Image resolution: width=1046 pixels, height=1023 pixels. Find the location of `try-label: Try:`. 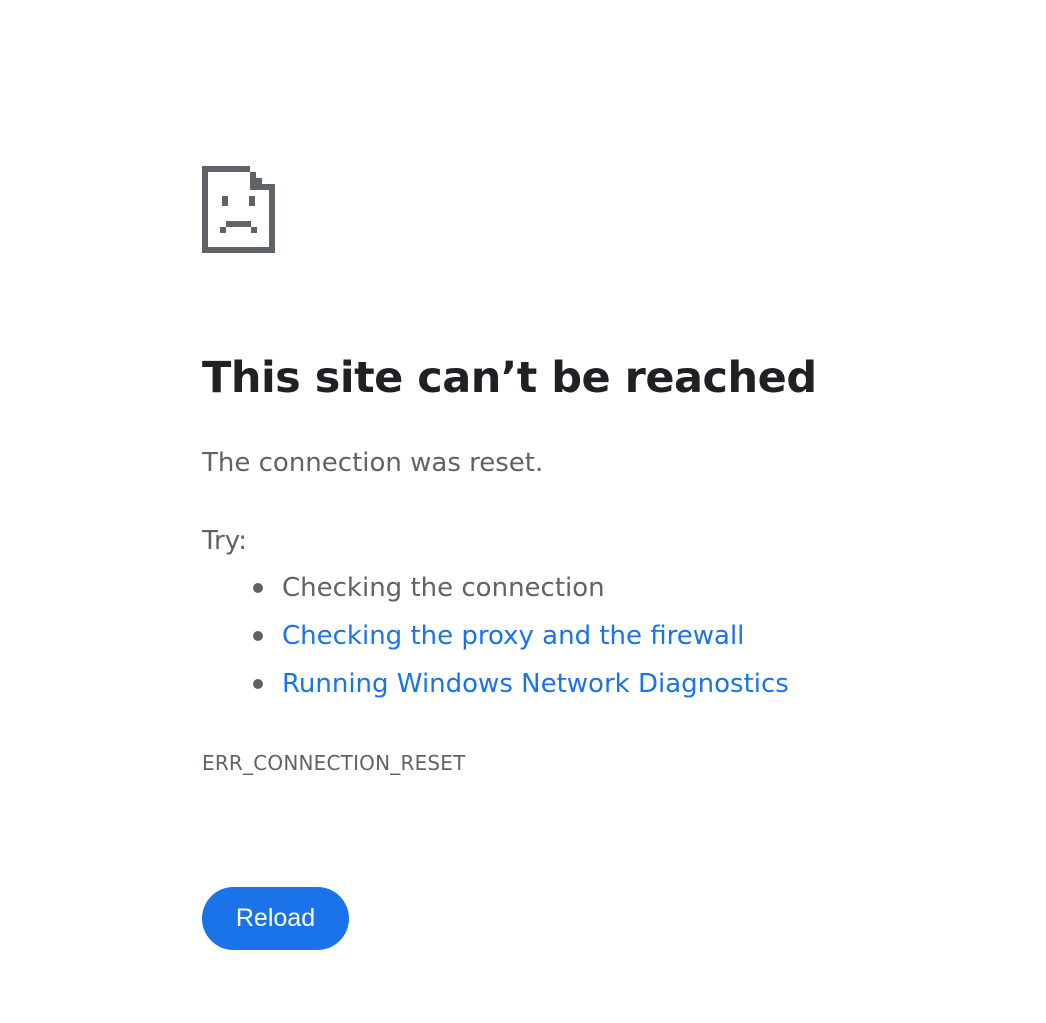

try-label: Try: is located at coordinates (225, 541).